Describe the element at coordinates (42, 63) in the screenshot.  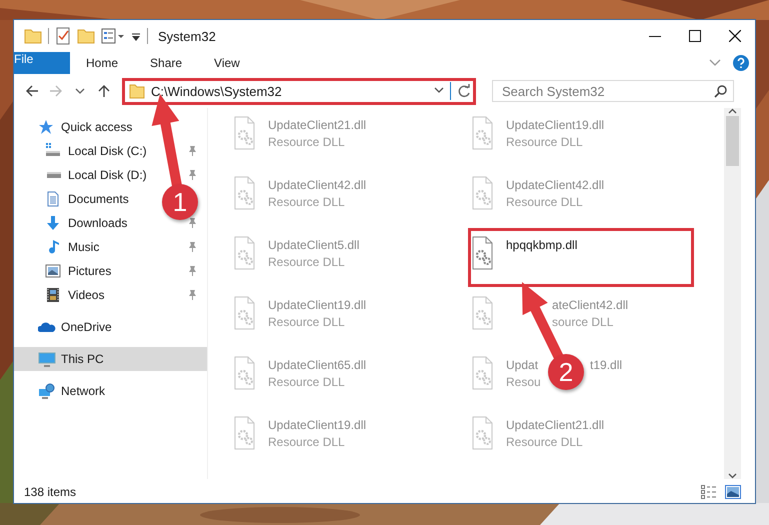
I see `file-menu-button: File` at that location.